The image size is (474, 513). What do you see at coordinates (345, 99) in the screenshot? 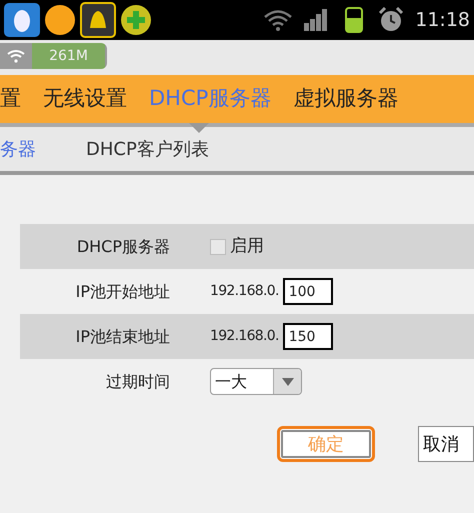
I see `nav-tab: 虚拟服务器` at bounding box center [345, 99].